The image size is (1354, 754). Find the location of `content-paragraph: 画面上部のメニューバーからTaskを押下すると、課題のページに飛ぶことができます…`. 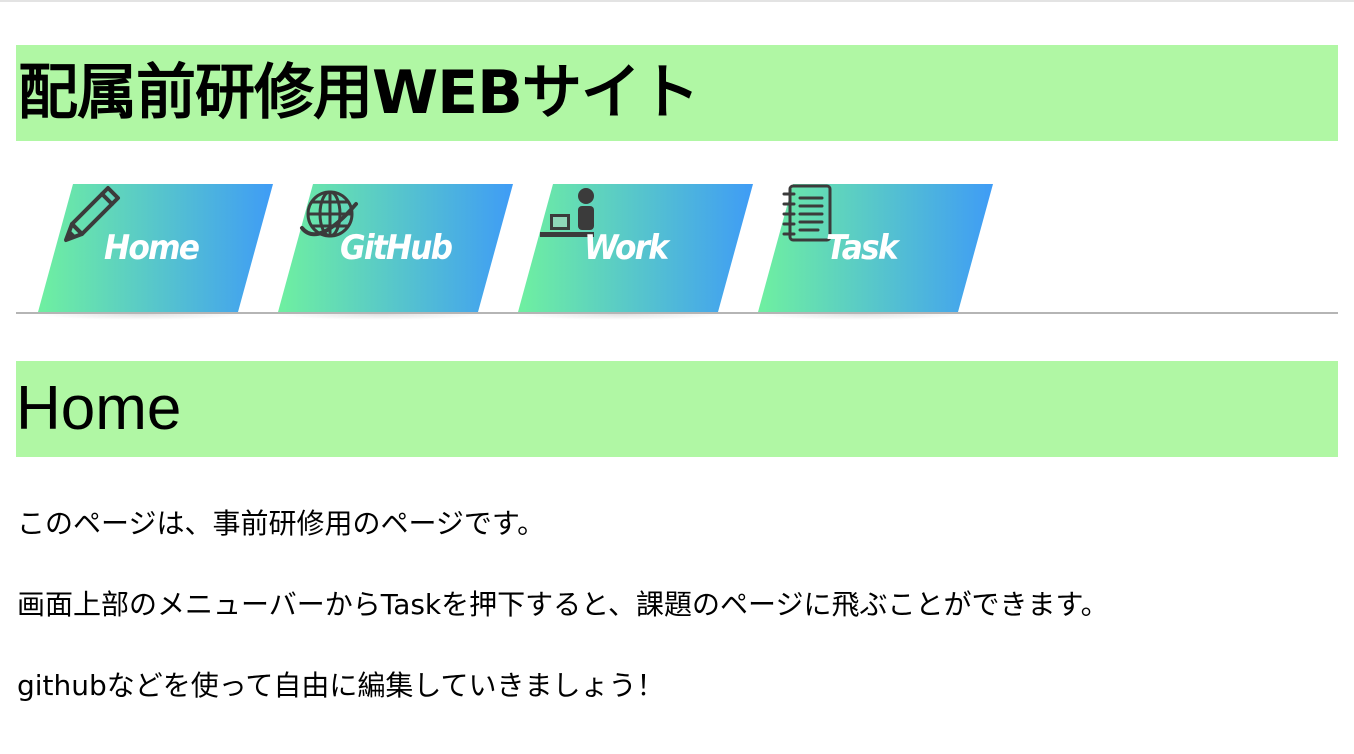

content-paragraph: 画面上部のメニューバーからTaskを押下すると、課題のページに飛ぶことができます… is located at coordinates (563, 604).